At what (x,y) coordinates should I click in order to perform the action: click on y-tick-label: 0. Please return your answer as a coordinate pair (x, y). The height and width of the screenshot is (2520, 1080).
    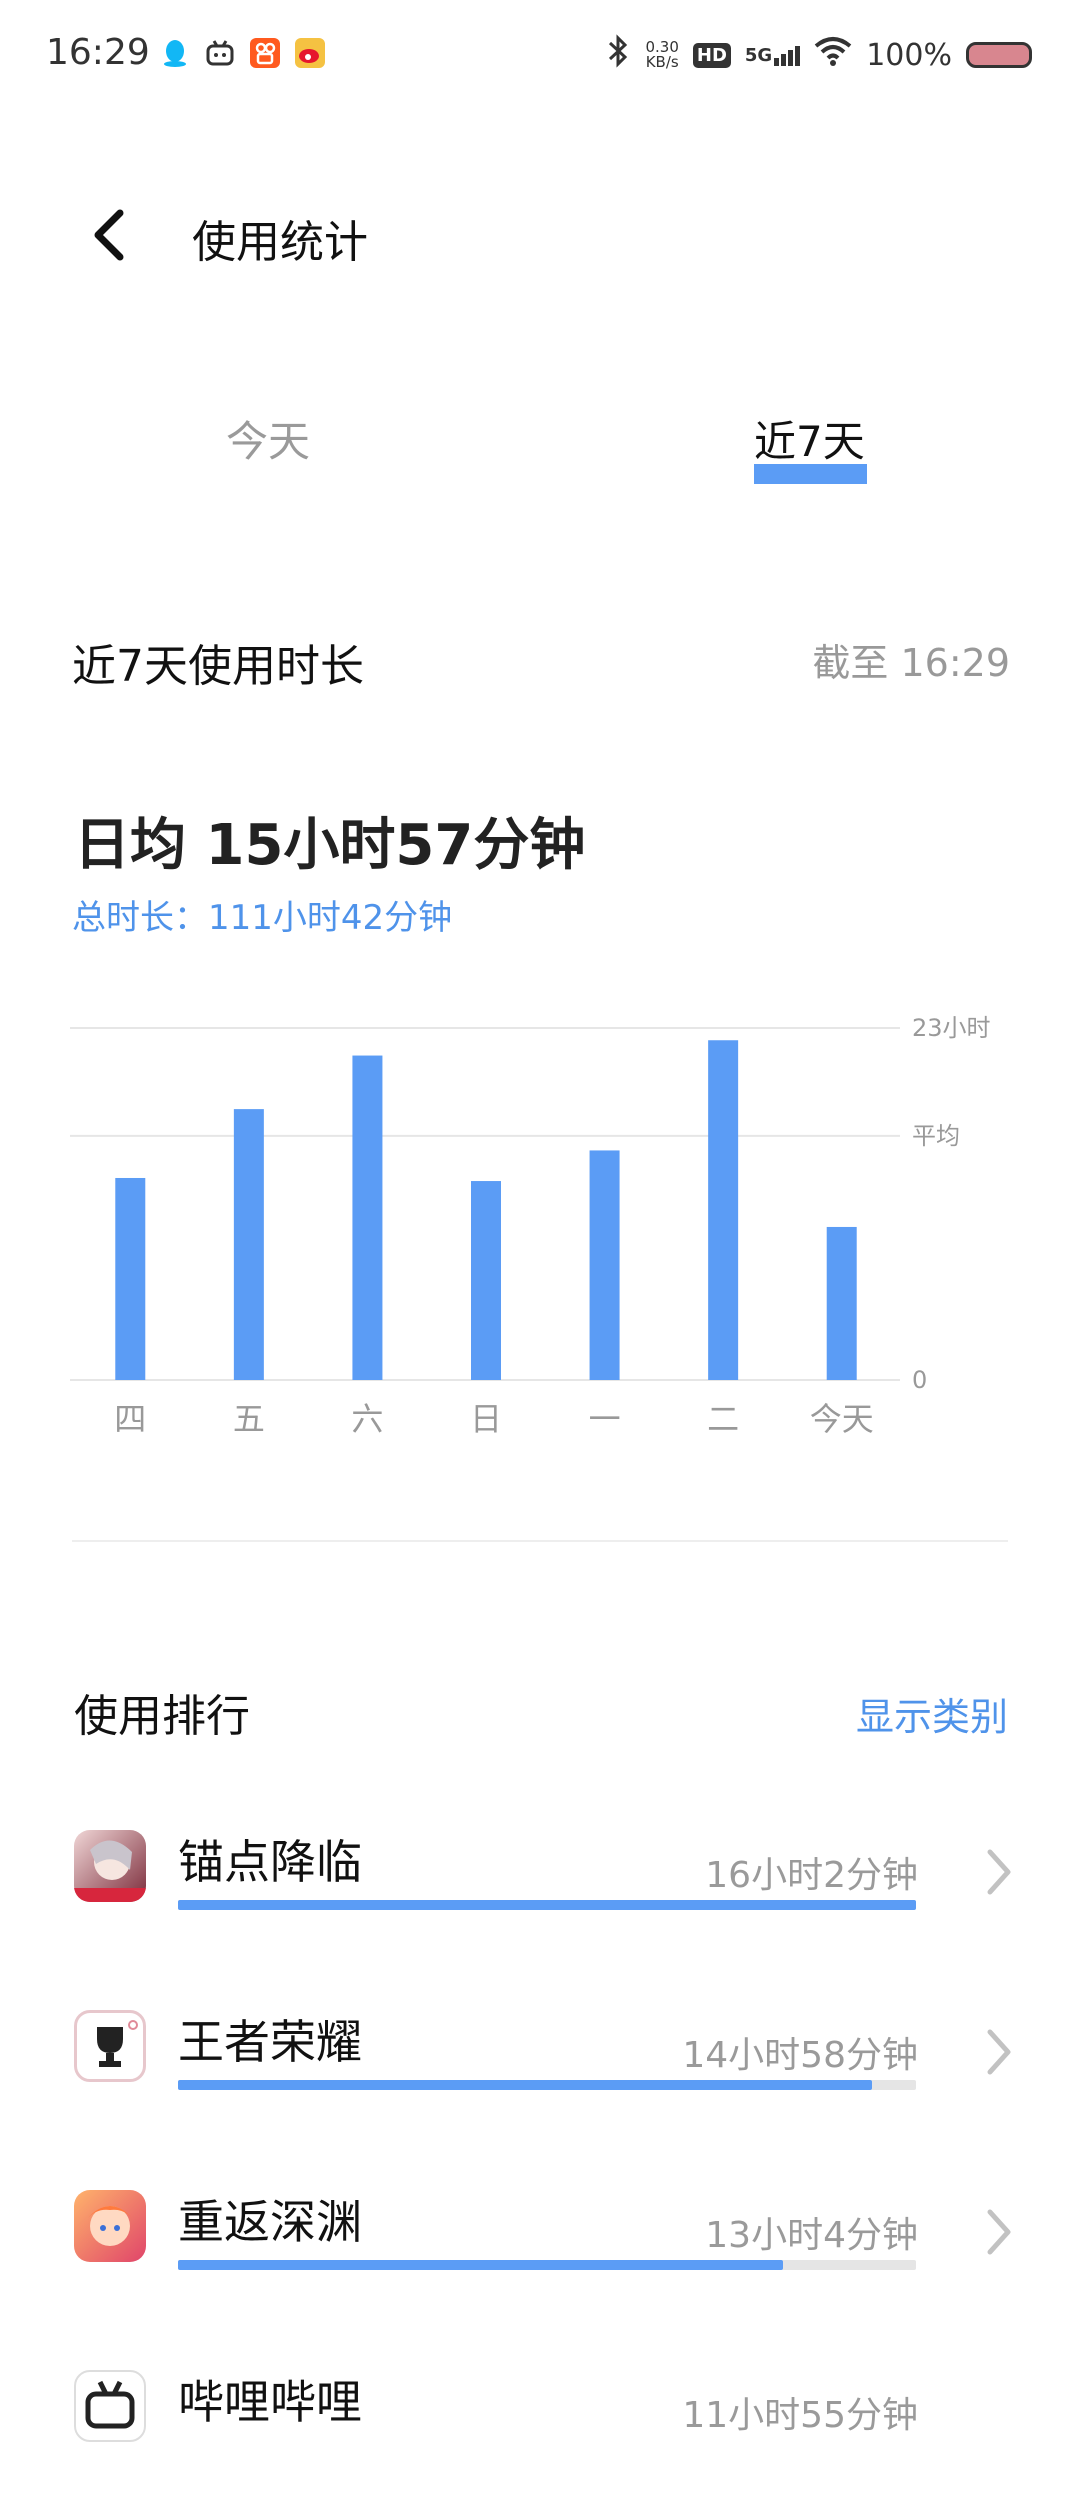
    Looking at the image, I should click on (919, 1380).